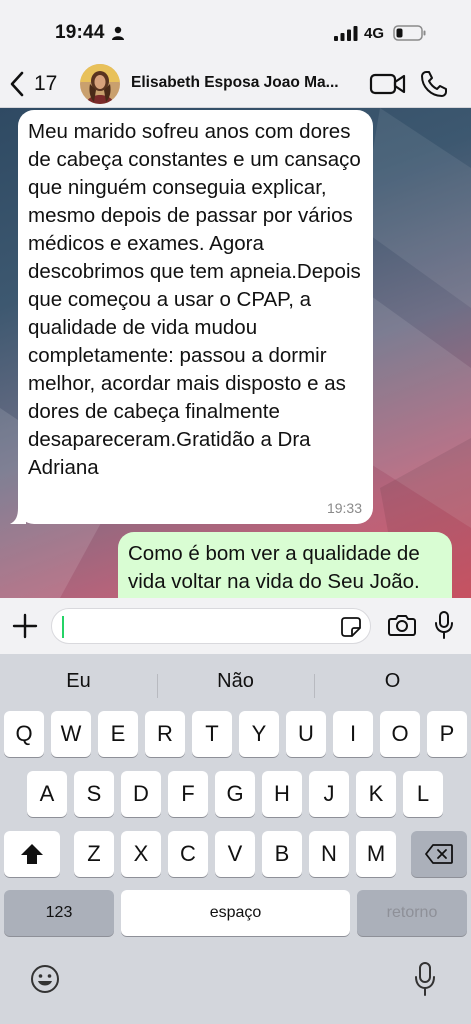  Describe the element at coordinates (59, 913) in the screenshot. I see `numbers-key: 123` at that location.